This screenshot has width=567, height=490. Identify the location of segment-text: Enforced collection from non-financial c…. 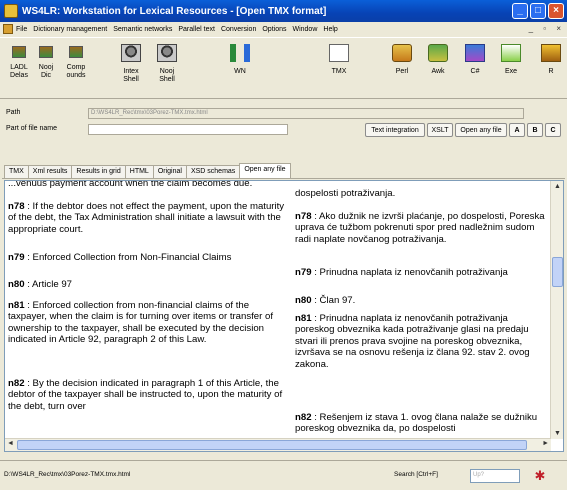
(141, 323).